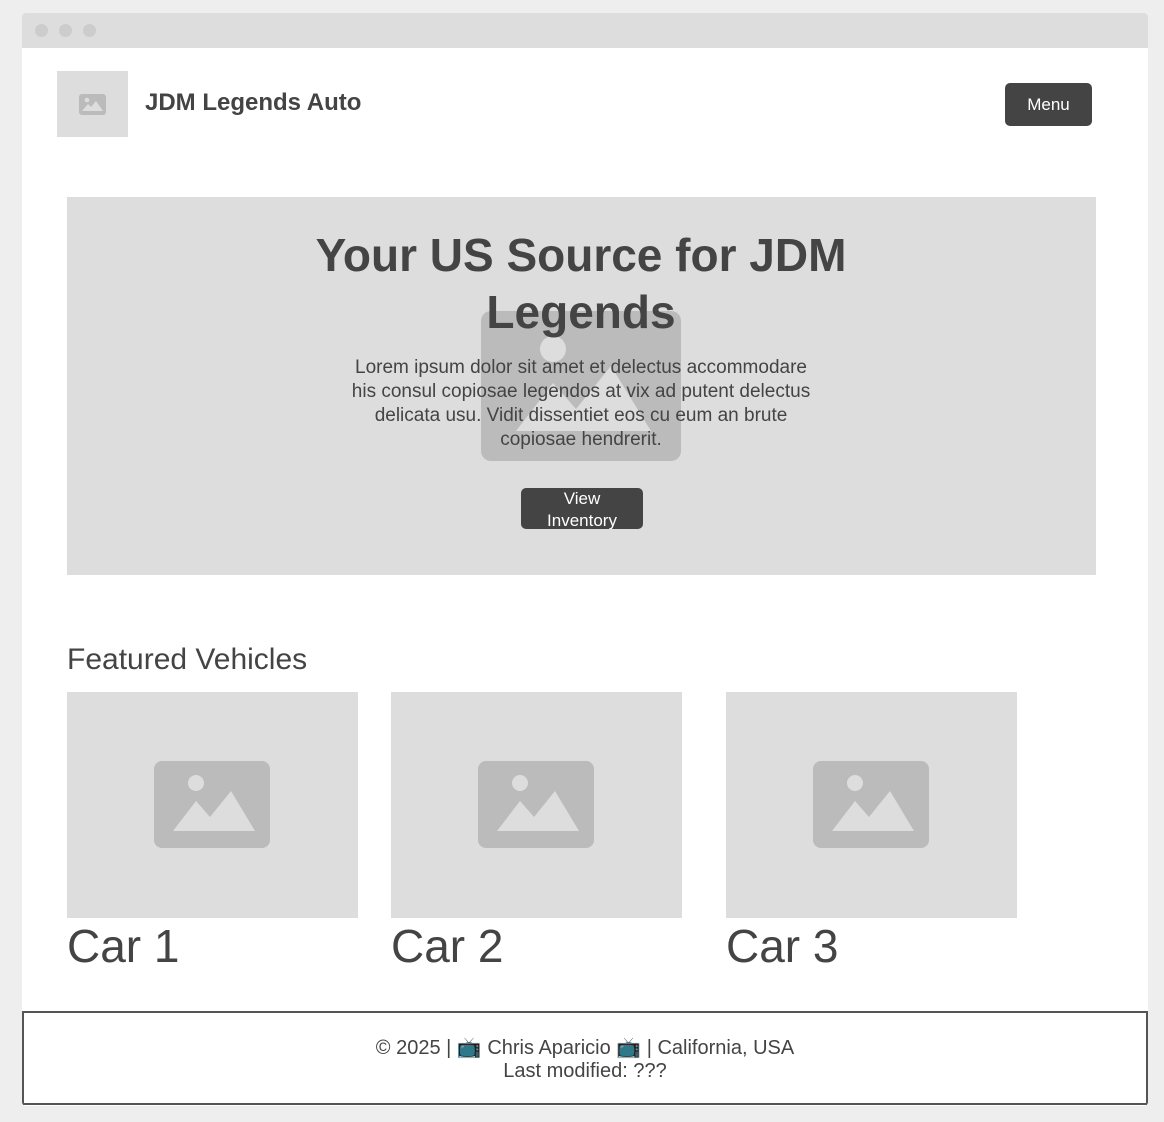 This screenshot has height=1122, width=1164. Describe the element at coordinates (585, 30) in the screenshot. I see `window-titlebar` at that location.